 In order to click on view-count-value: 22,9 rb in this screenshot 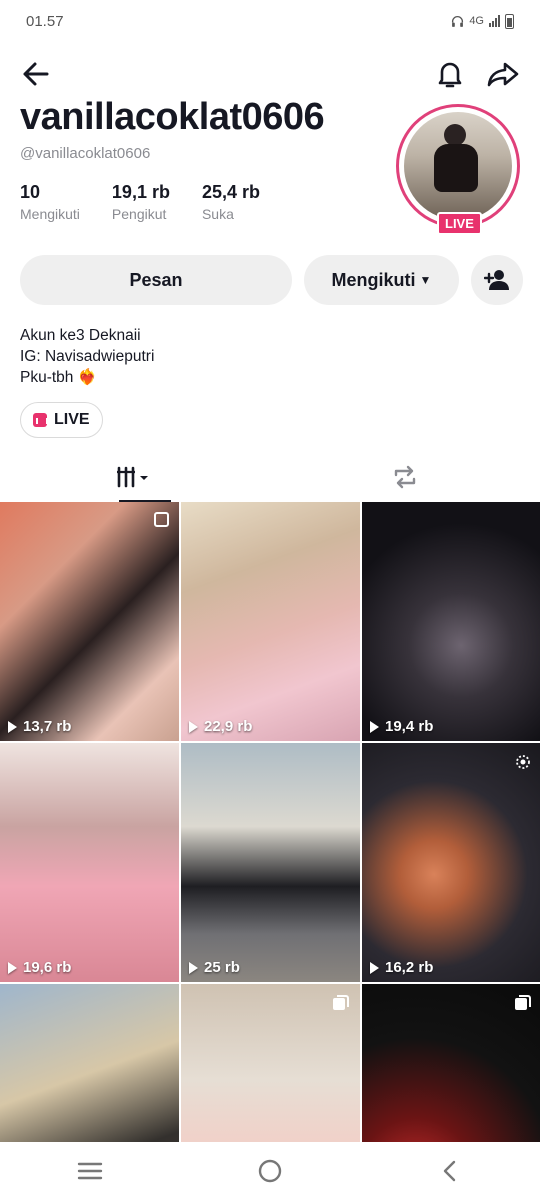, I will do `click(228, 726)`.